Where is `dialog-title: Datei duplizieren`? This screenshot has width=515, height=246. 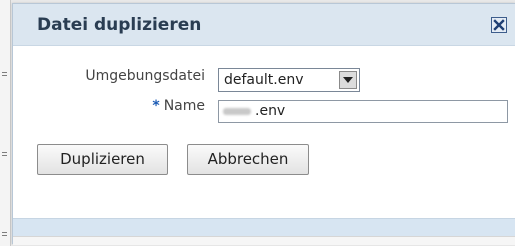 dialog-title: Datei duplizieren is located at coordinates (119, 25).